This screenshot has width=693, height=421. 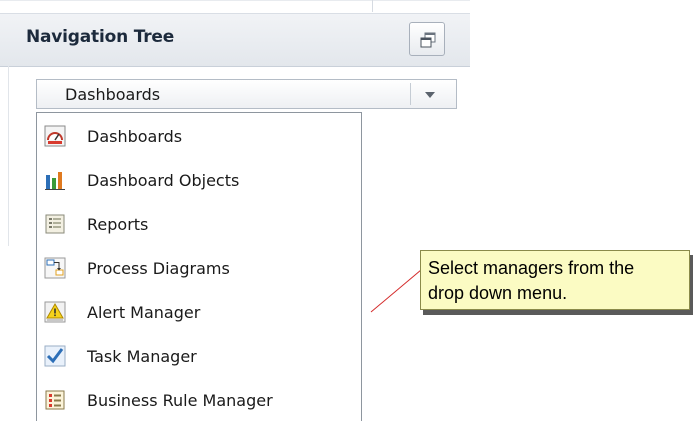 I want to click on menu-item-process-diagrams: Process Diagrams, so click(x=199, y=270).